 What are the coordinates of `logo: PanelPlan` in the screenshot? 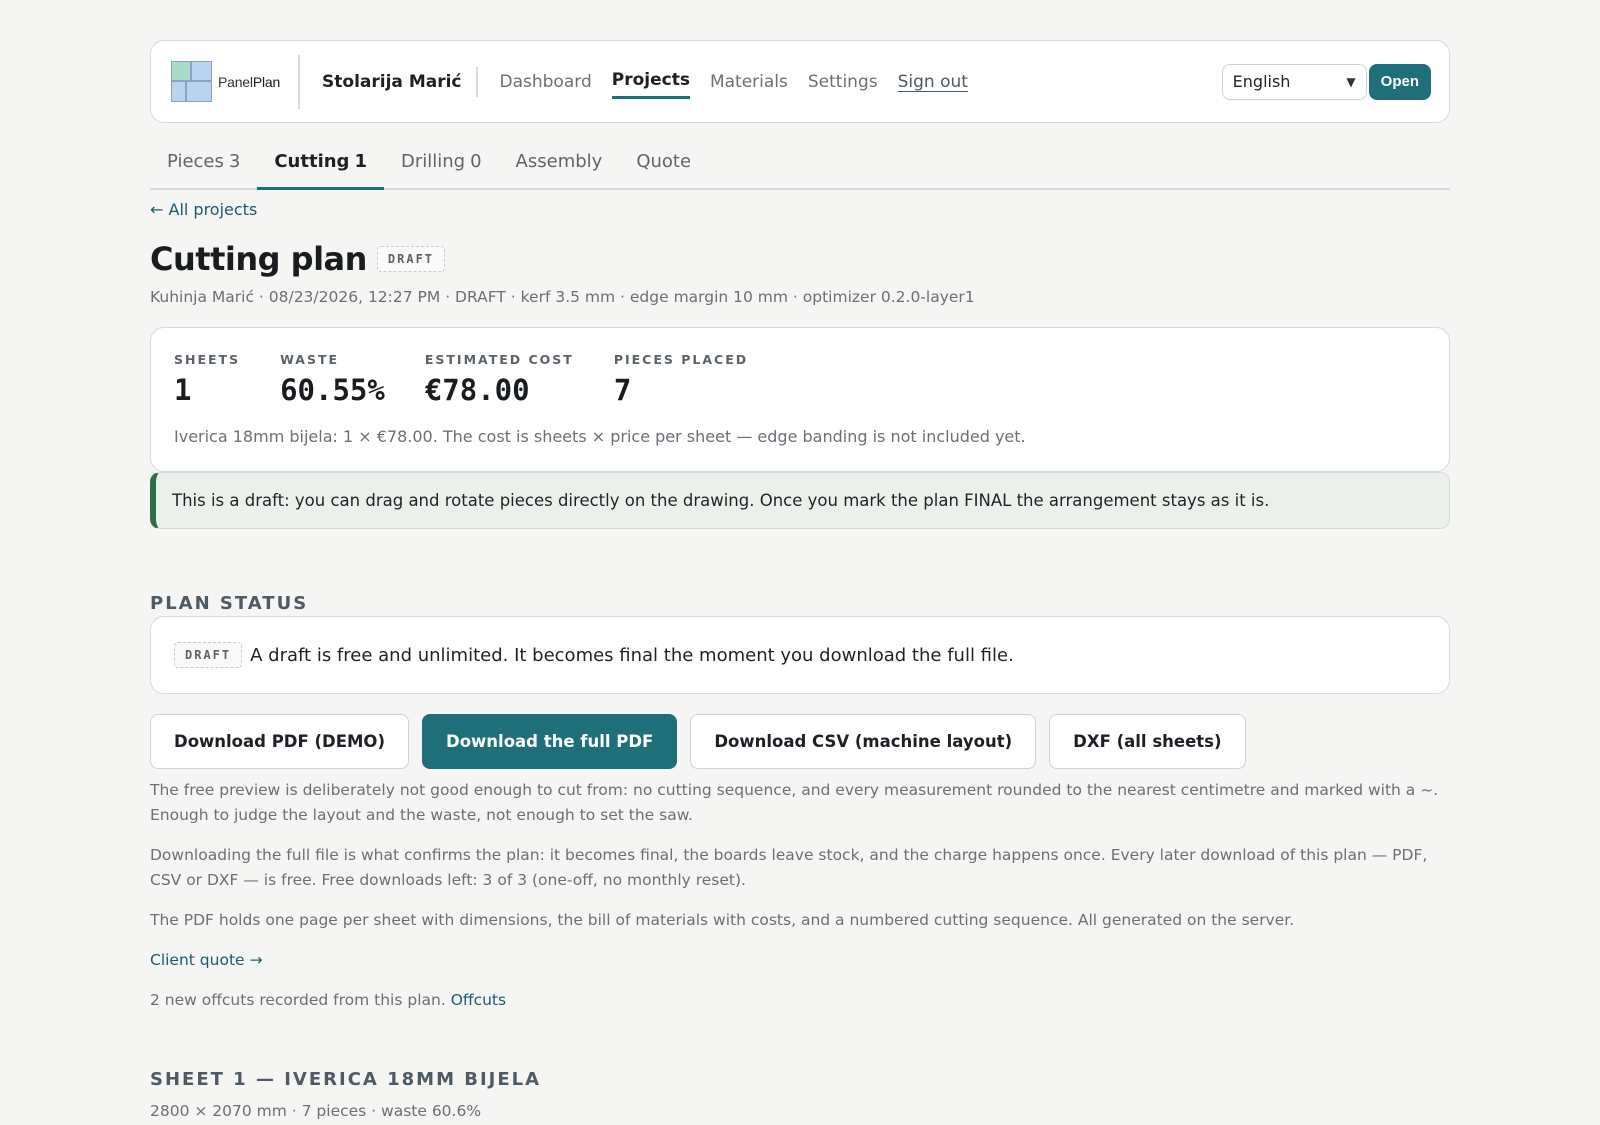 It's located at (236, 81).